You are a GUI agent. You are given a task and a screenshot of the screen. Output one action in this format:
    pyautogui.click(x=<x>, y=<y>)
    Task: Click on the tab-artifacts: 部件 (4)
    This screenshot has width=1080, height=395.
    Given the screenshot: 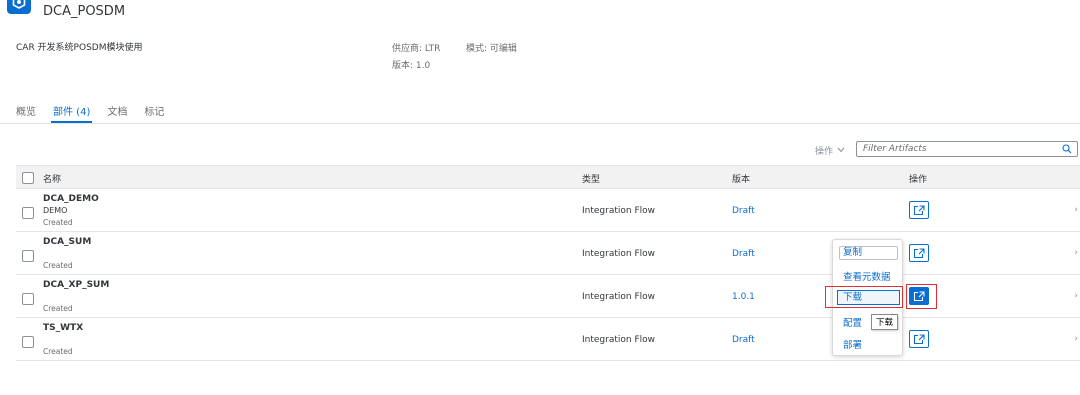 What is the action you would take?
    pyautogui.click(x=71, y=113)
    